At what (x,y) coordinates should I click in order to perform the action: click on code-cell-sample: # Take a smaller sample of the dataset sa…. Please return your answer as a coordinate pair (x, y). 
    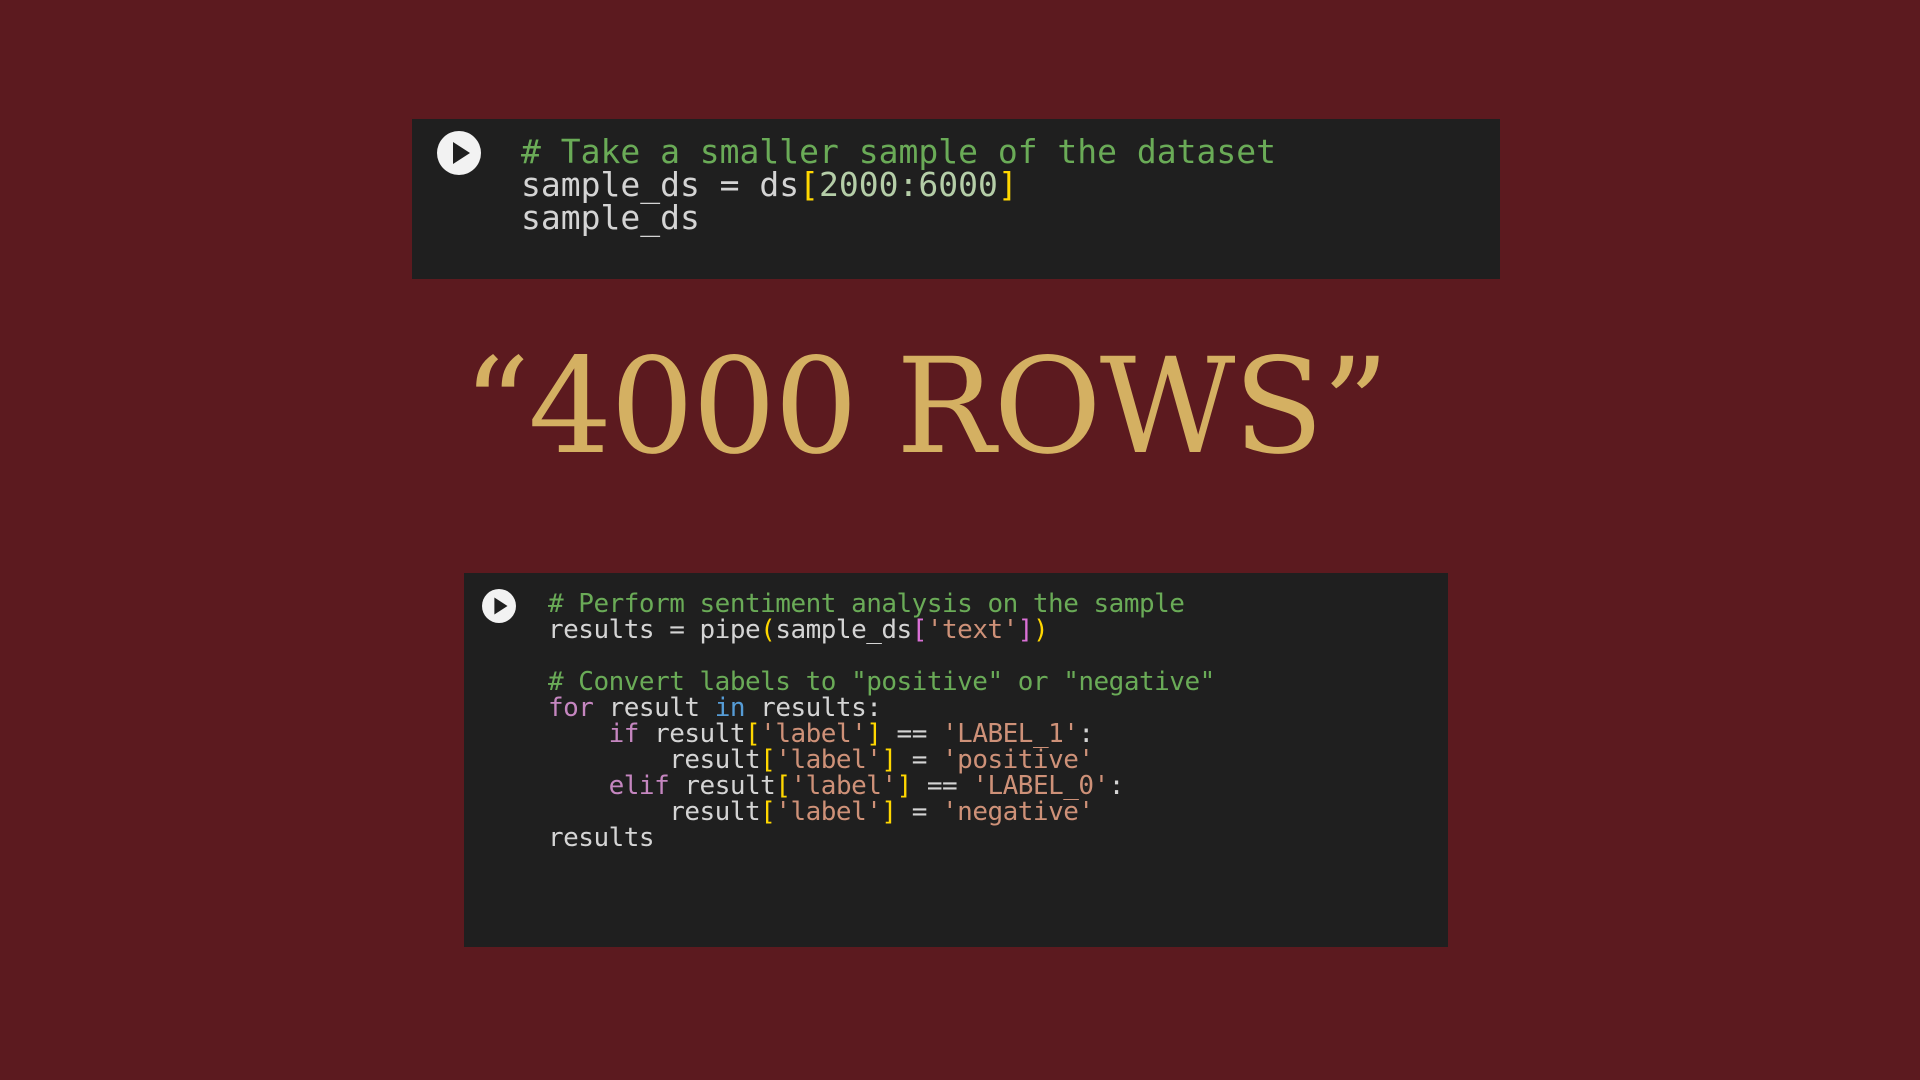
    Looking at the image, I should click on (956, 199).